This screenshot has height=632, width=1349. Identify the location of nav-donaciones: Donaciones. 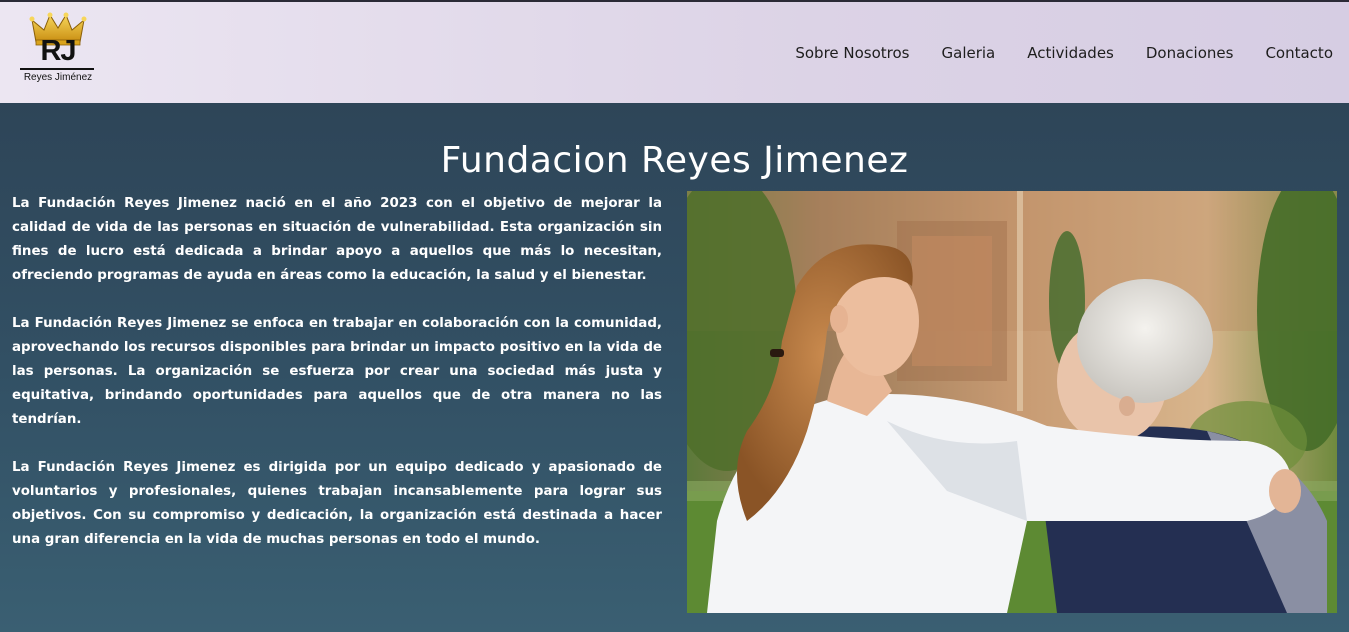
(1190, 53).